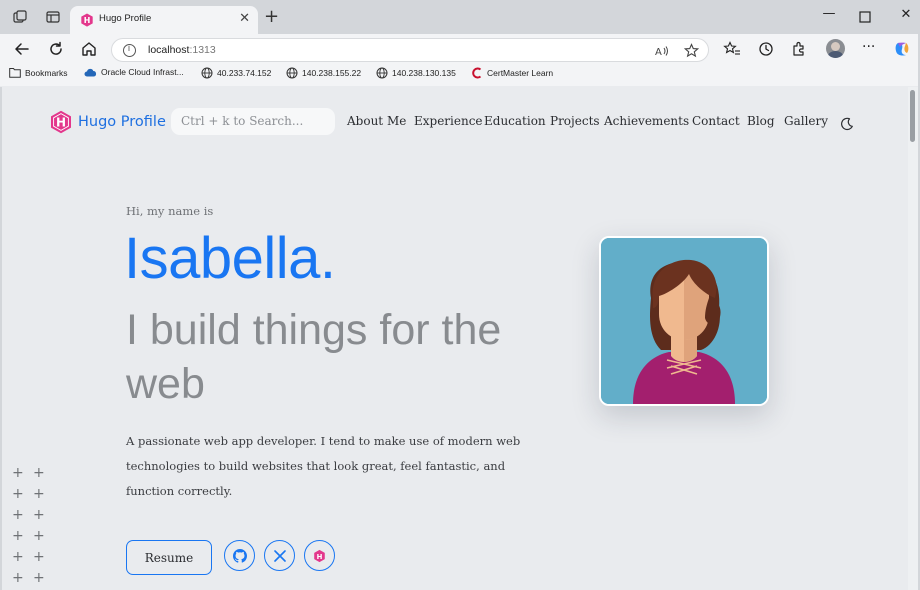  I want to click on resume-button: Resume, so click(169, 557).